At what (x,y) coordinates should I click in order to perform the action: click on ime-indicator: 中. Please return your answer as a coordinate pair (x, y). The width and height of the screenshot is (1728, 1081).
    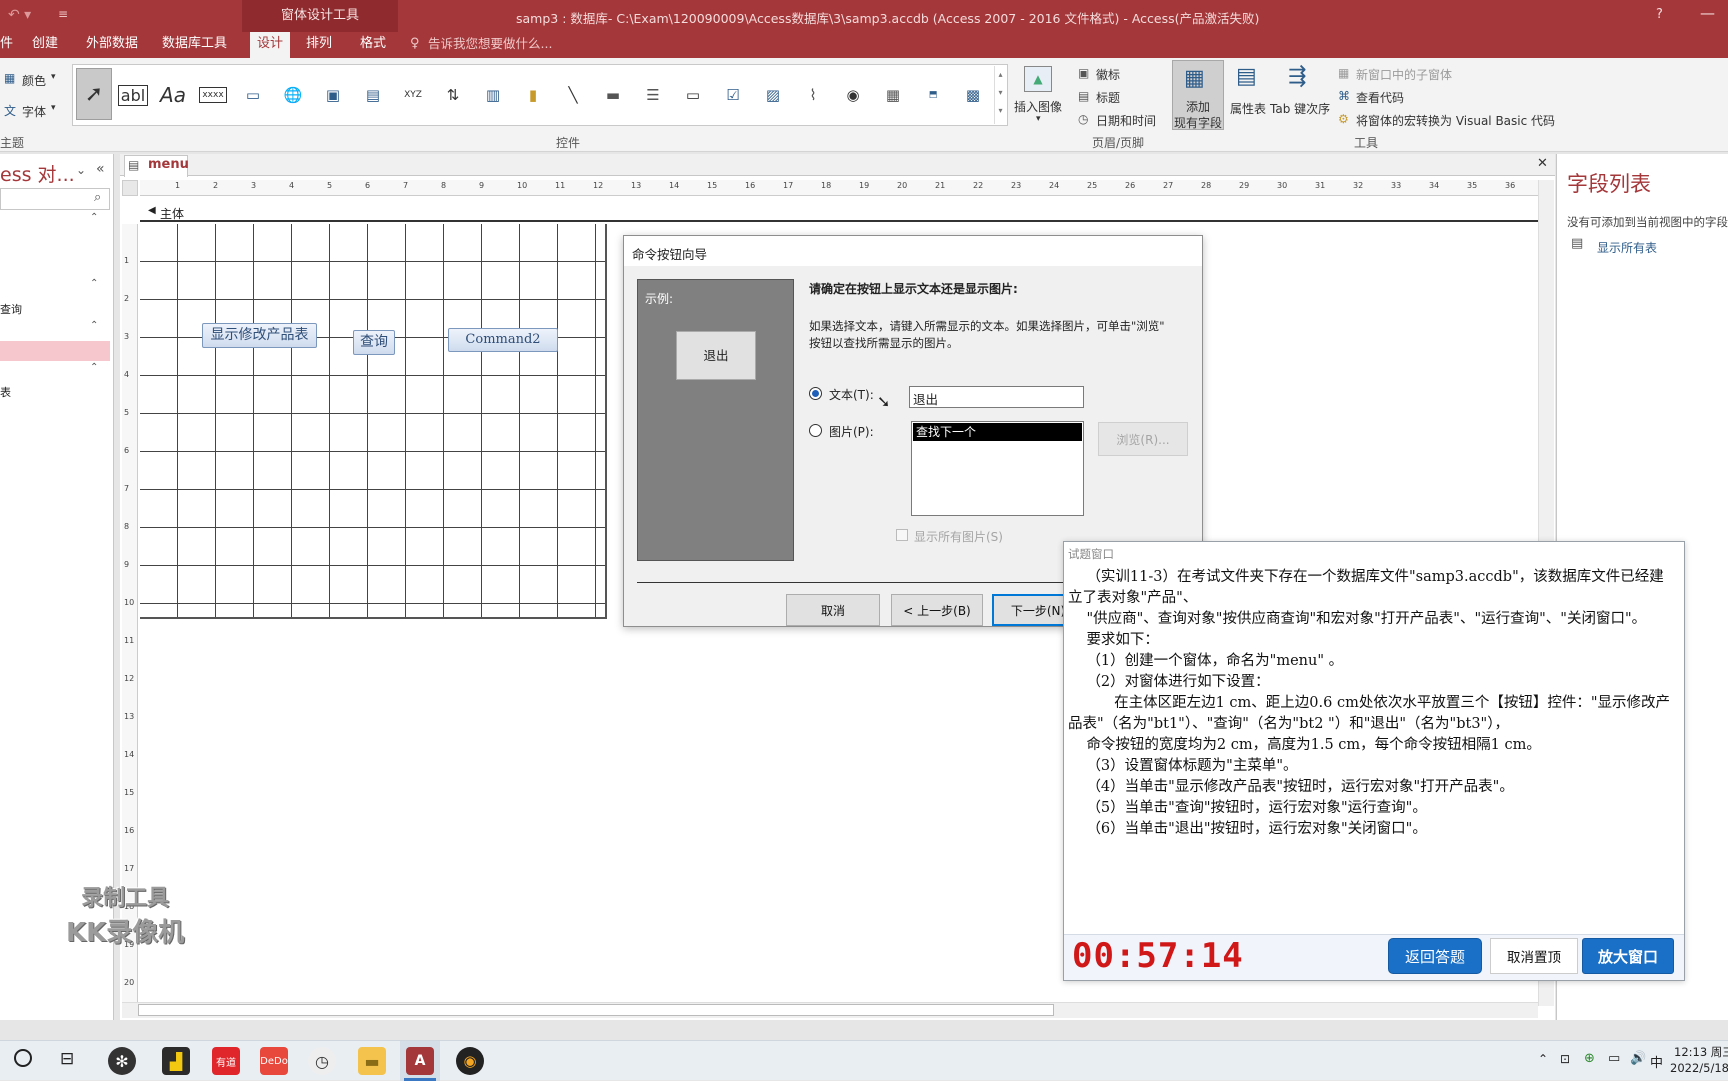
    Looking at the image, I should click on (1656, 1061).